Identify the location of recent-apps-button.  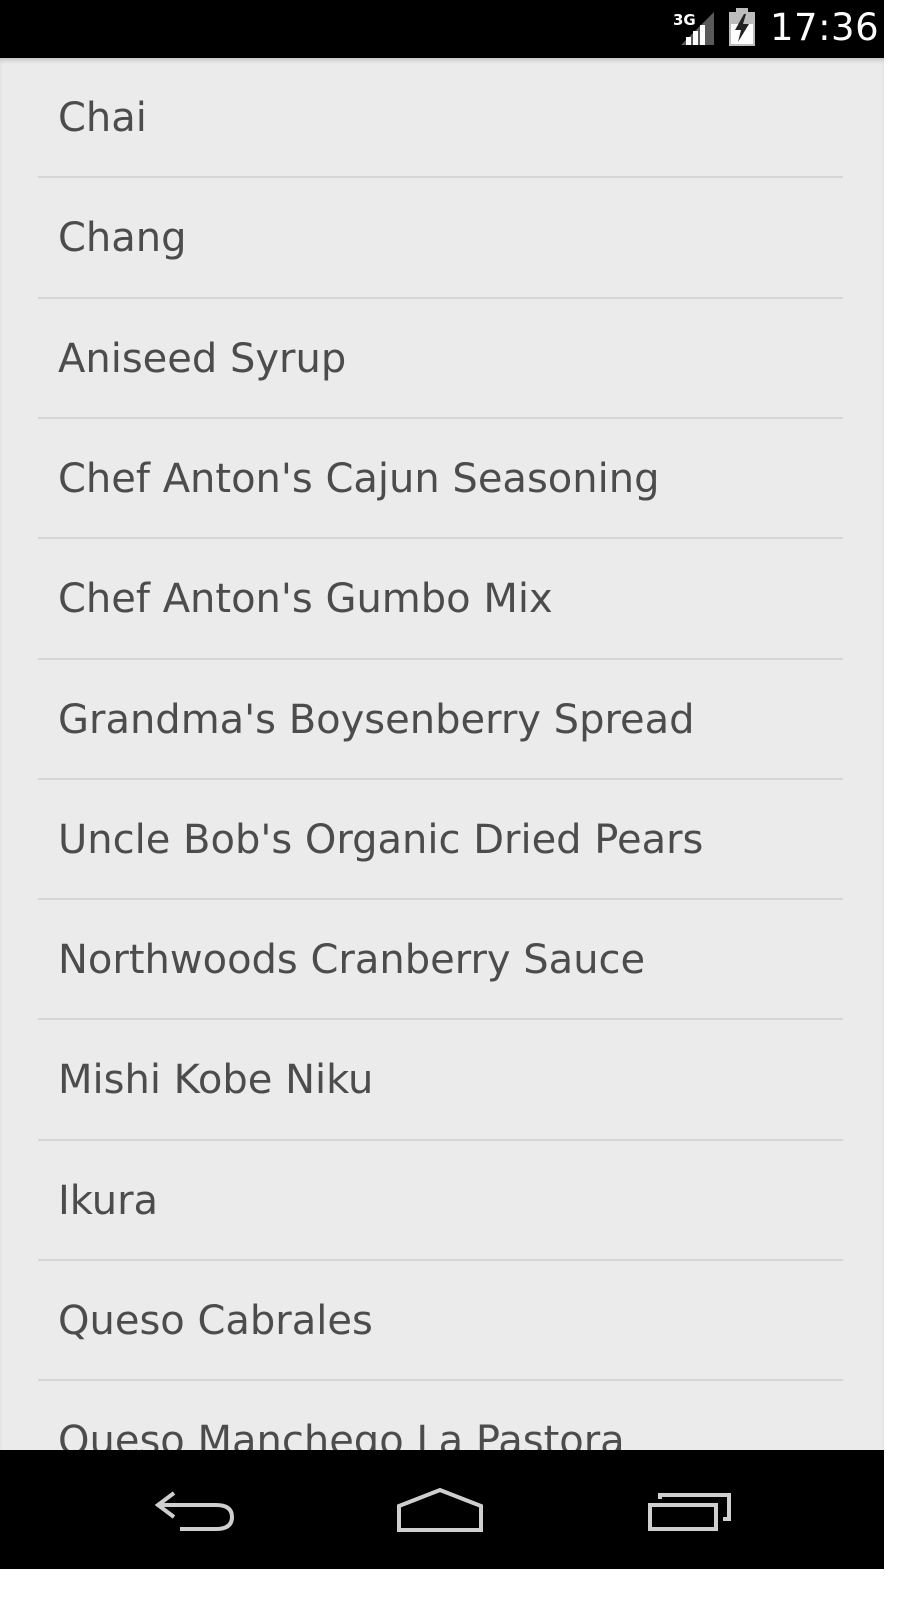
(690, 1509).